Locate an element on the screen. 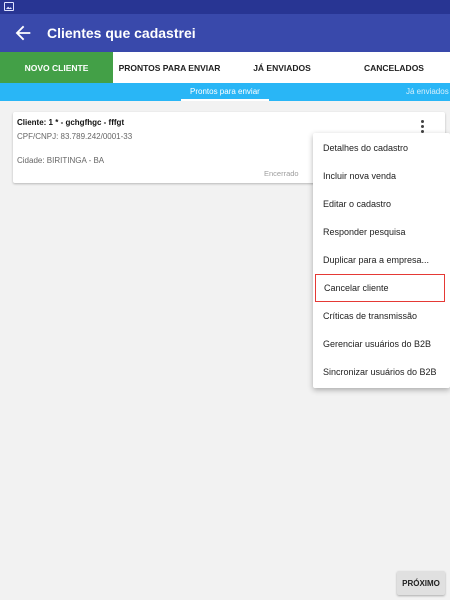 Image resolution: width=450 pixels, height=600 pixels. image-notification-icon is located at coordinates (9, 6).